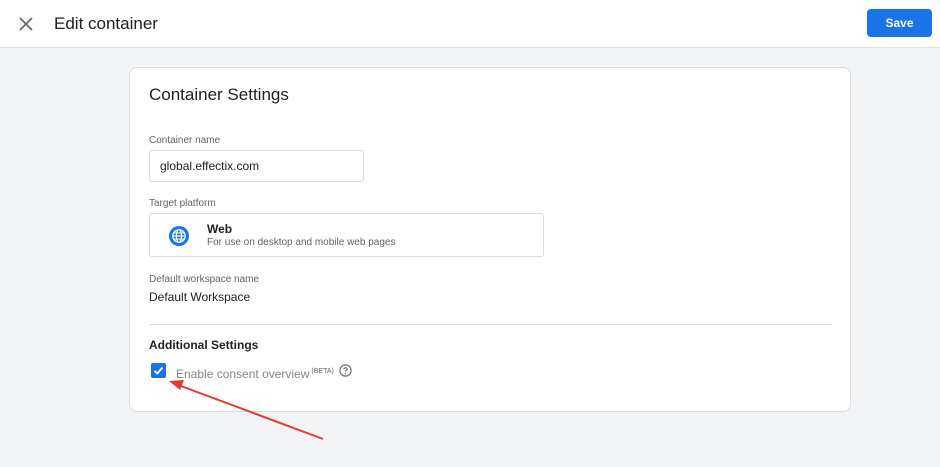 The image size is (940, 467). What do you see at coordinates (219, 94) in the screenshot?
I see `card-title: Container Settings` at bounding box center [219, 94].